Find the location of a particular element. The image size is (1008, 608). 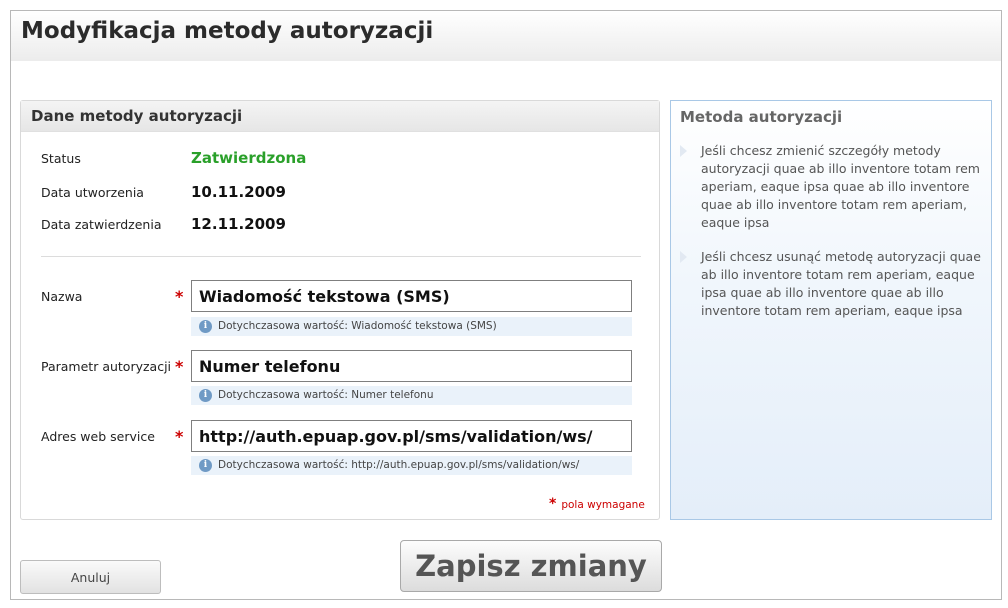

param-hint: i Dotychczasowa wartość: Numer telefonu is located at coordinates (411, 395).